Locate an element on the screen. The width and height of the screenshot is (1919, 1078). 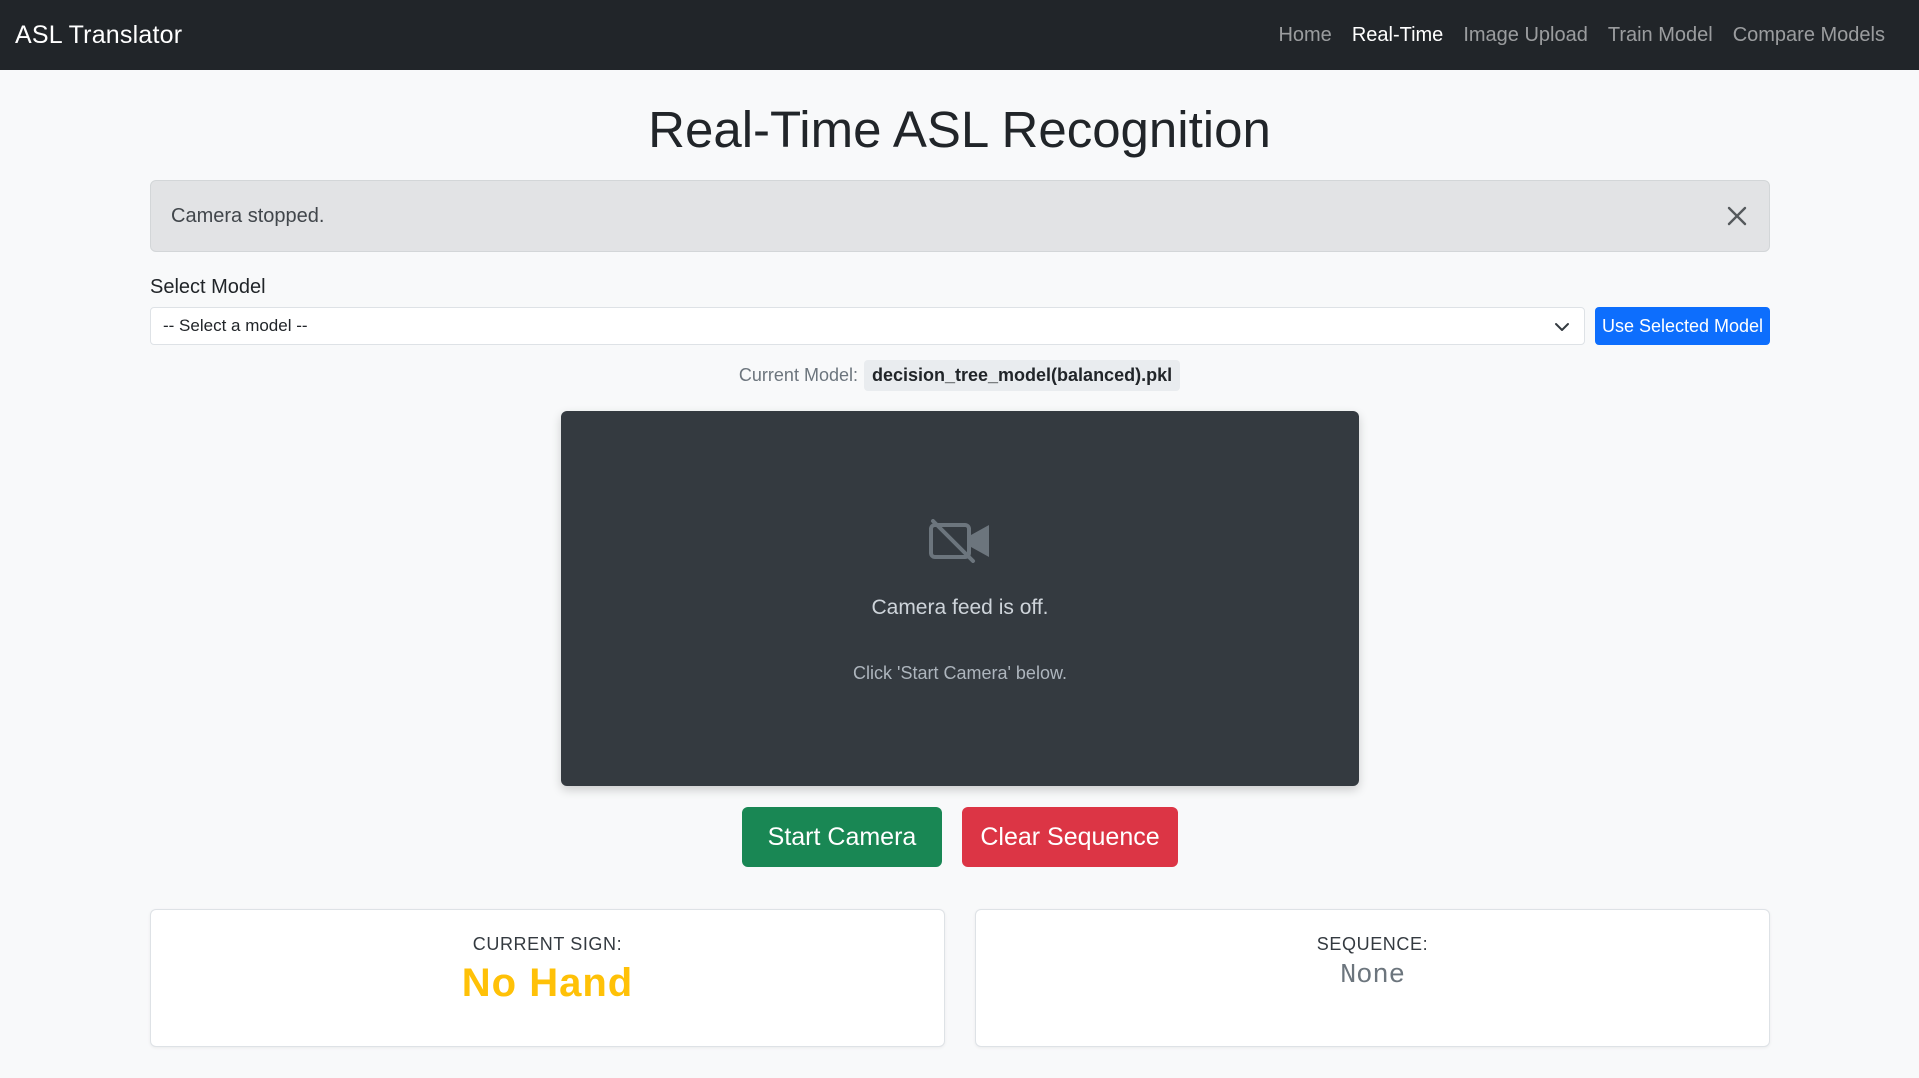
use-selected-model-button: Use Selected Model is located at coordinates (1682, 326).